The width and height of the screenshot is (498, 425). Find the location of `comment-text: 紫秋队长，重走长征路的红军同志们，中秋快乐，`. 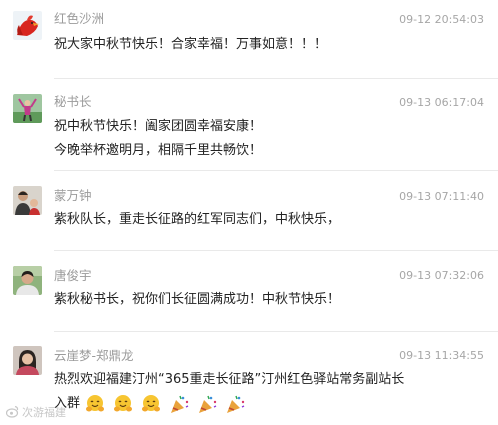

comment-text: 紫秋队长，重走长征路的红军同志们，中秋快乐， is located at coordinates (256, 220).